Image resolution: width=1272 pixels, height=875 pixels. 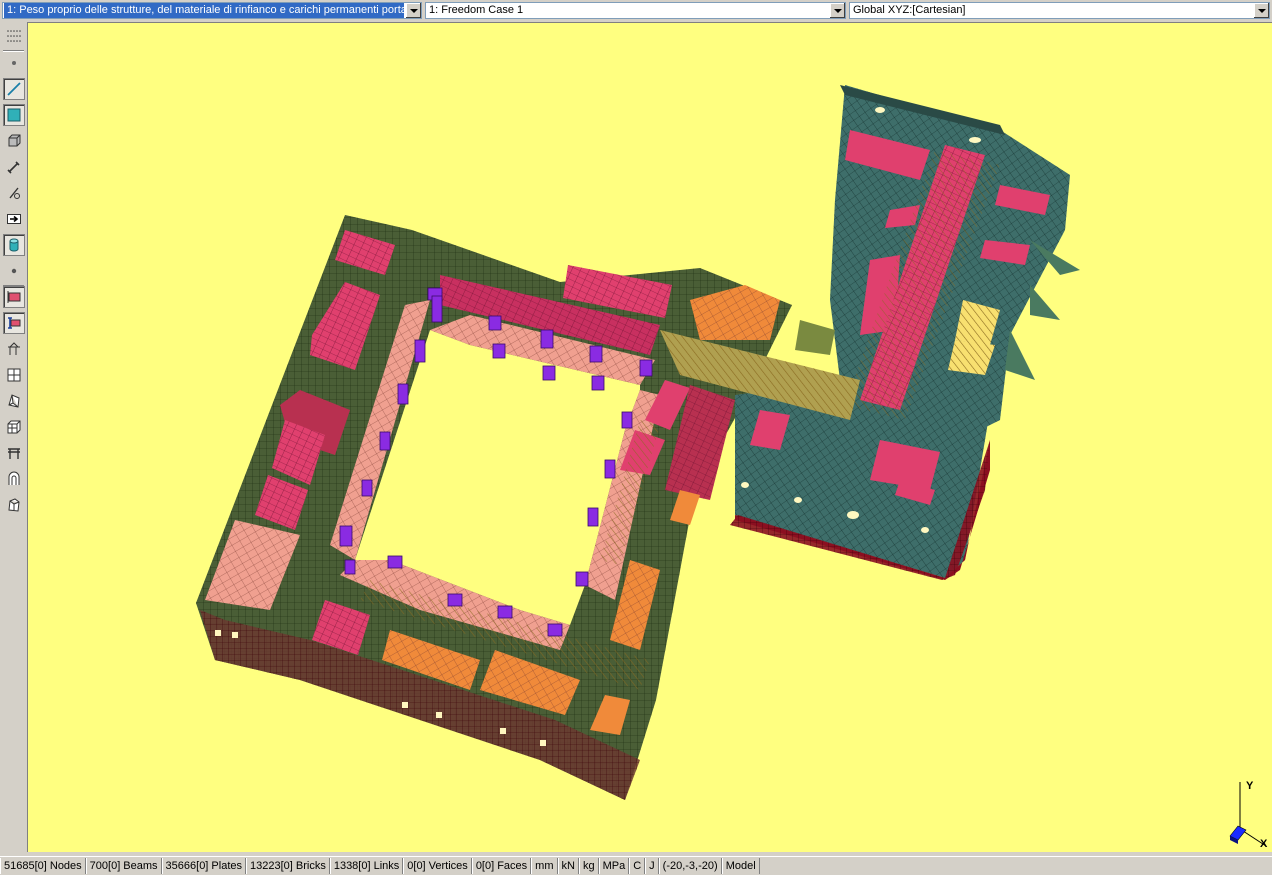 I want to click on unit-temperature: C, so click(x=637, y=866).